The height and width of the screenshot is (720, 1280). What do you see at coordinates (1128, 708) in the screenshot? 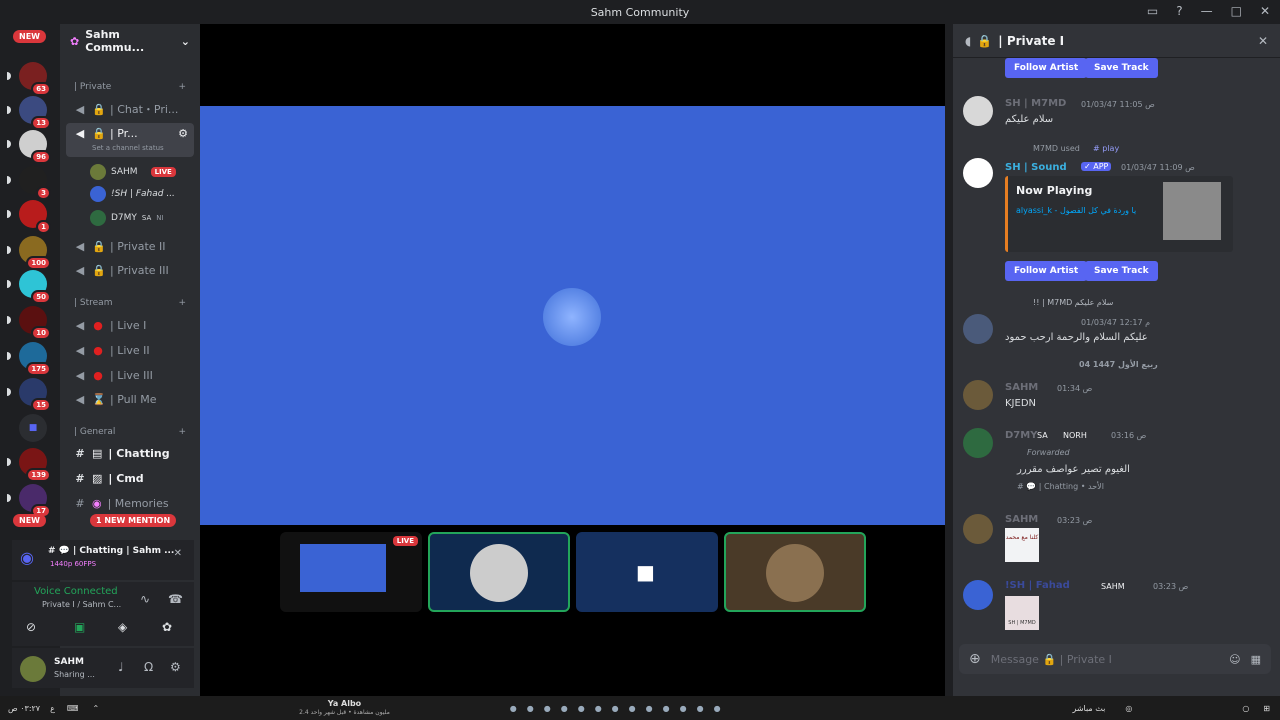
I see `wifi-icon: ◎` at bounding box center [1128, 708].